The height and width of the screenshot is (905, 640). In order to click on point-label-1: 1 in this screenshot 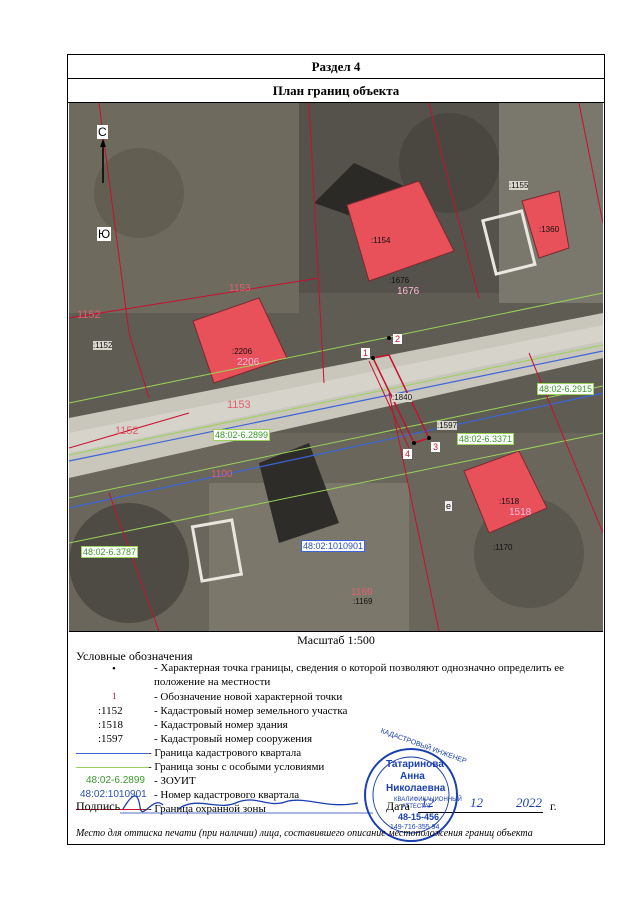, I will do `click(366, 353)`.